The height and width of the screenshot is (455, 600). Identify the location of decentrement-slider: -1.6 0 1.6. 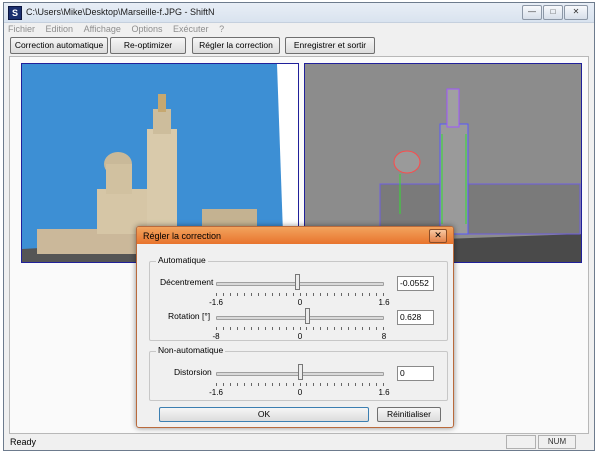
(299, 289).